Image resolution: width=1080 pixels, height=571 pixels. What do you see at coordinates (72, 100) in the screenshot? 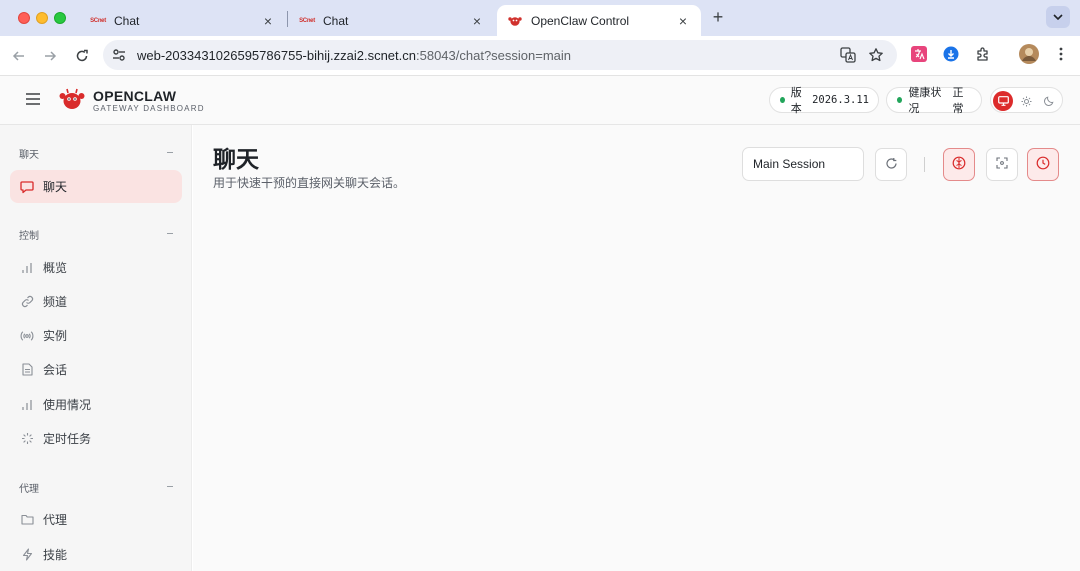
I see `openclaw-logo-icon` at bounding box center [72, 100].